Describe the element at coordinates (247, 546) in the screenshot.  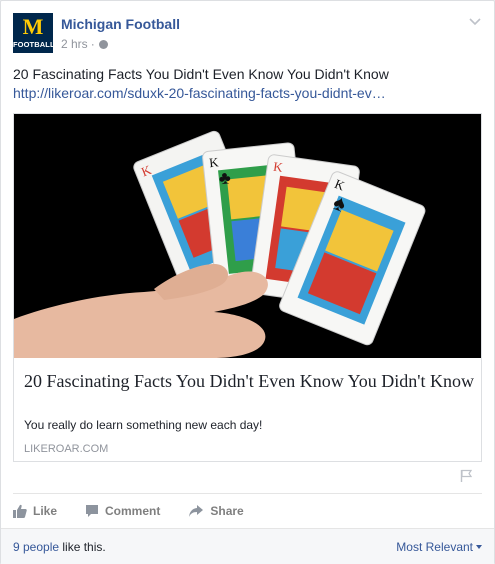
I see `post-footer: 9 people like this. Most Relevant` at that location.